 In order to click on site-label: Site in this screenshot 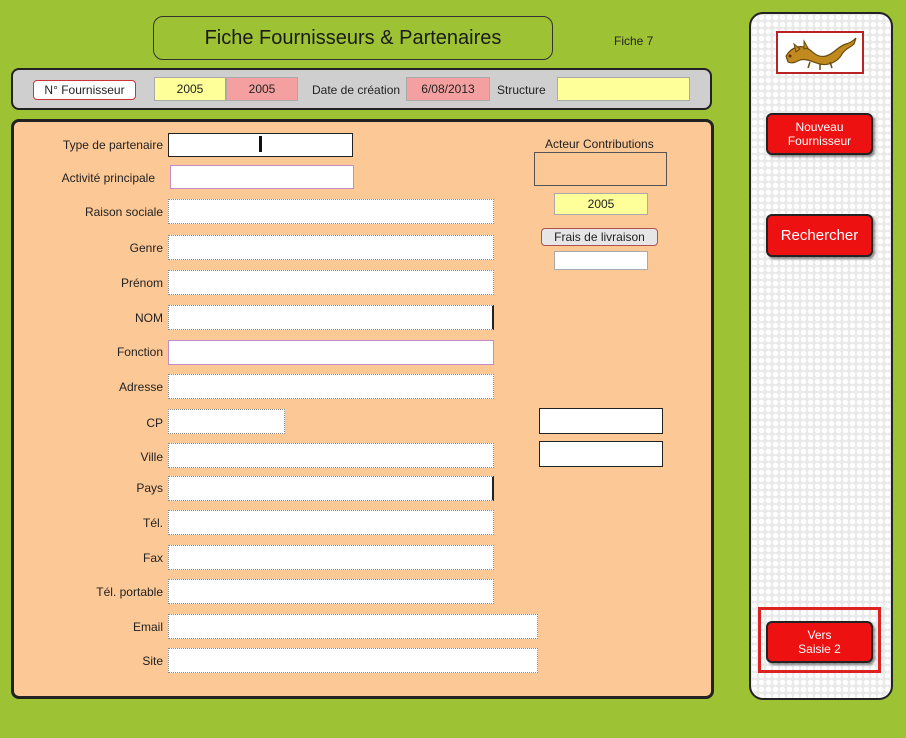, I will do `click(152, 661)`.